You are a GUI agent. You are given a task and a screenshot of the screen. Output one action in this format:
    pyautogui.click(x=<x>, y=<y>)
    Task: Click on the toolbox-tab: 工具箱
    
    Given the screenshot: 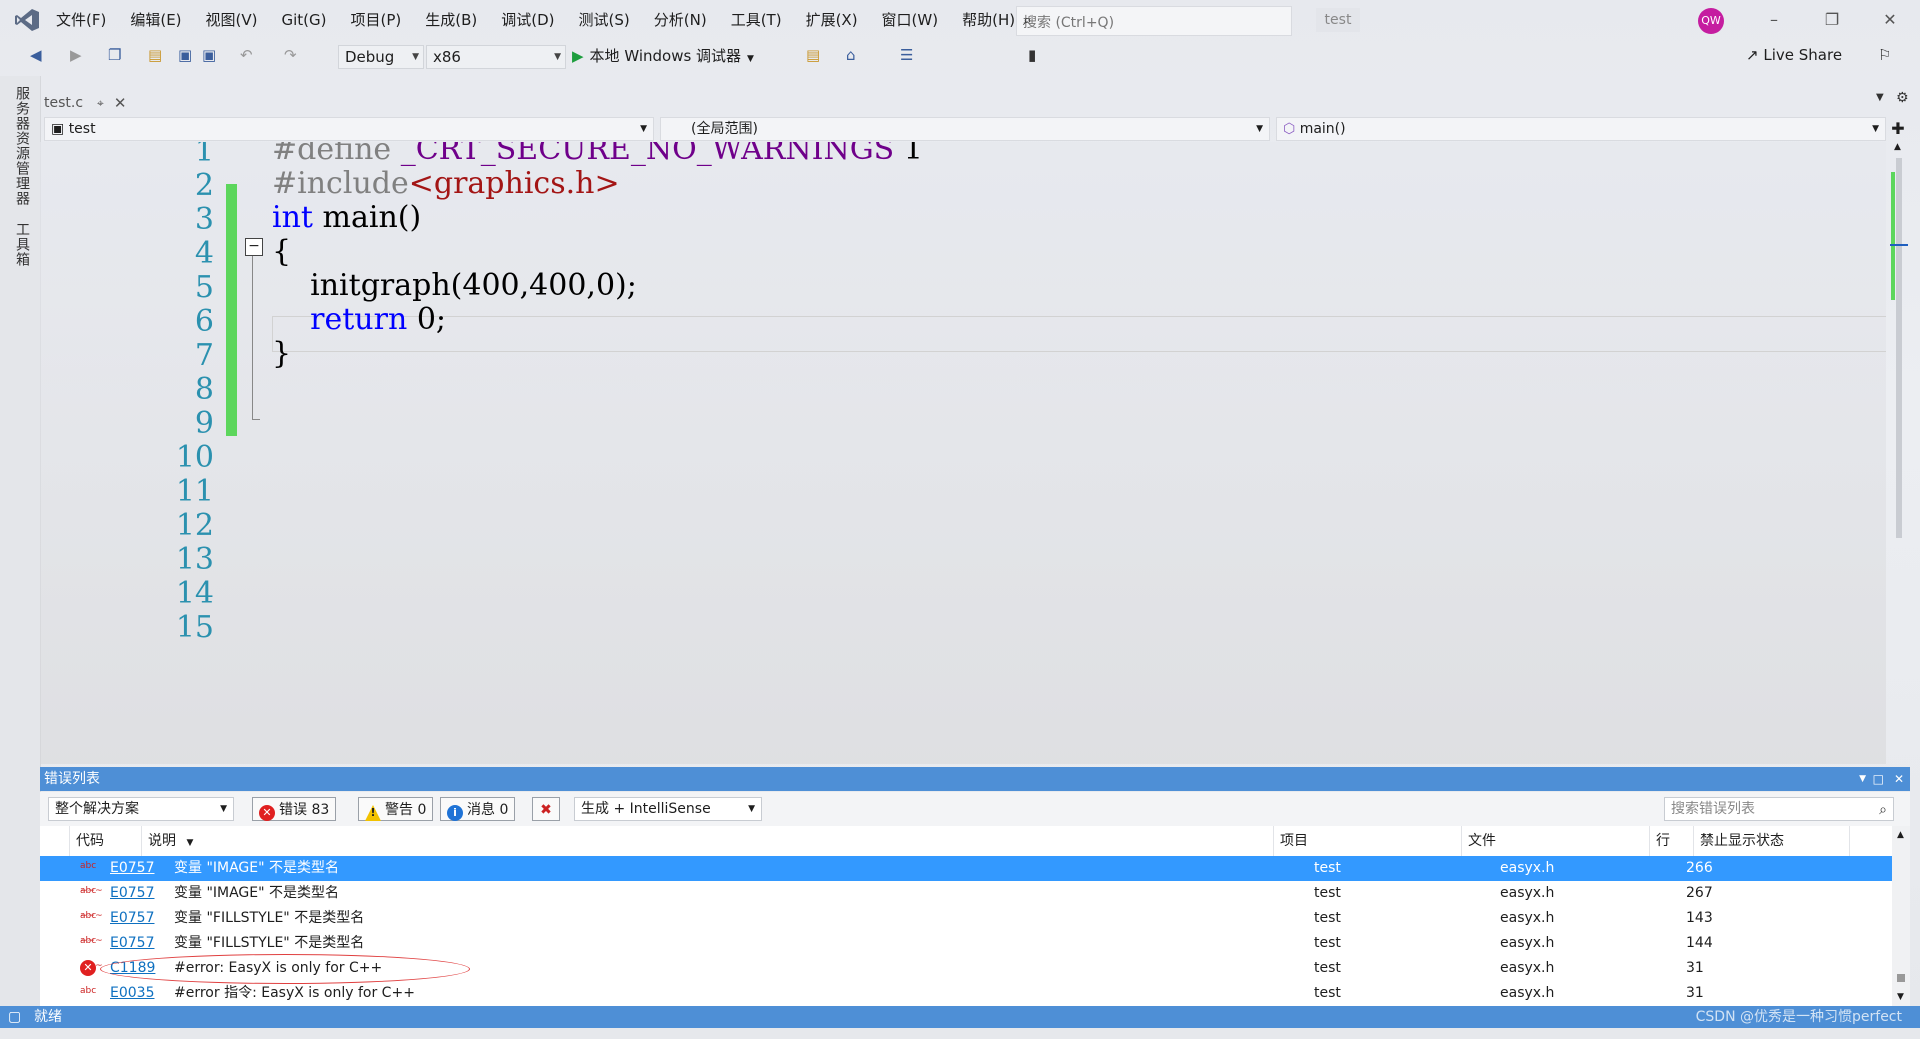 What is the action you would take?
    pyautogui.click(x=22, y=244)
    